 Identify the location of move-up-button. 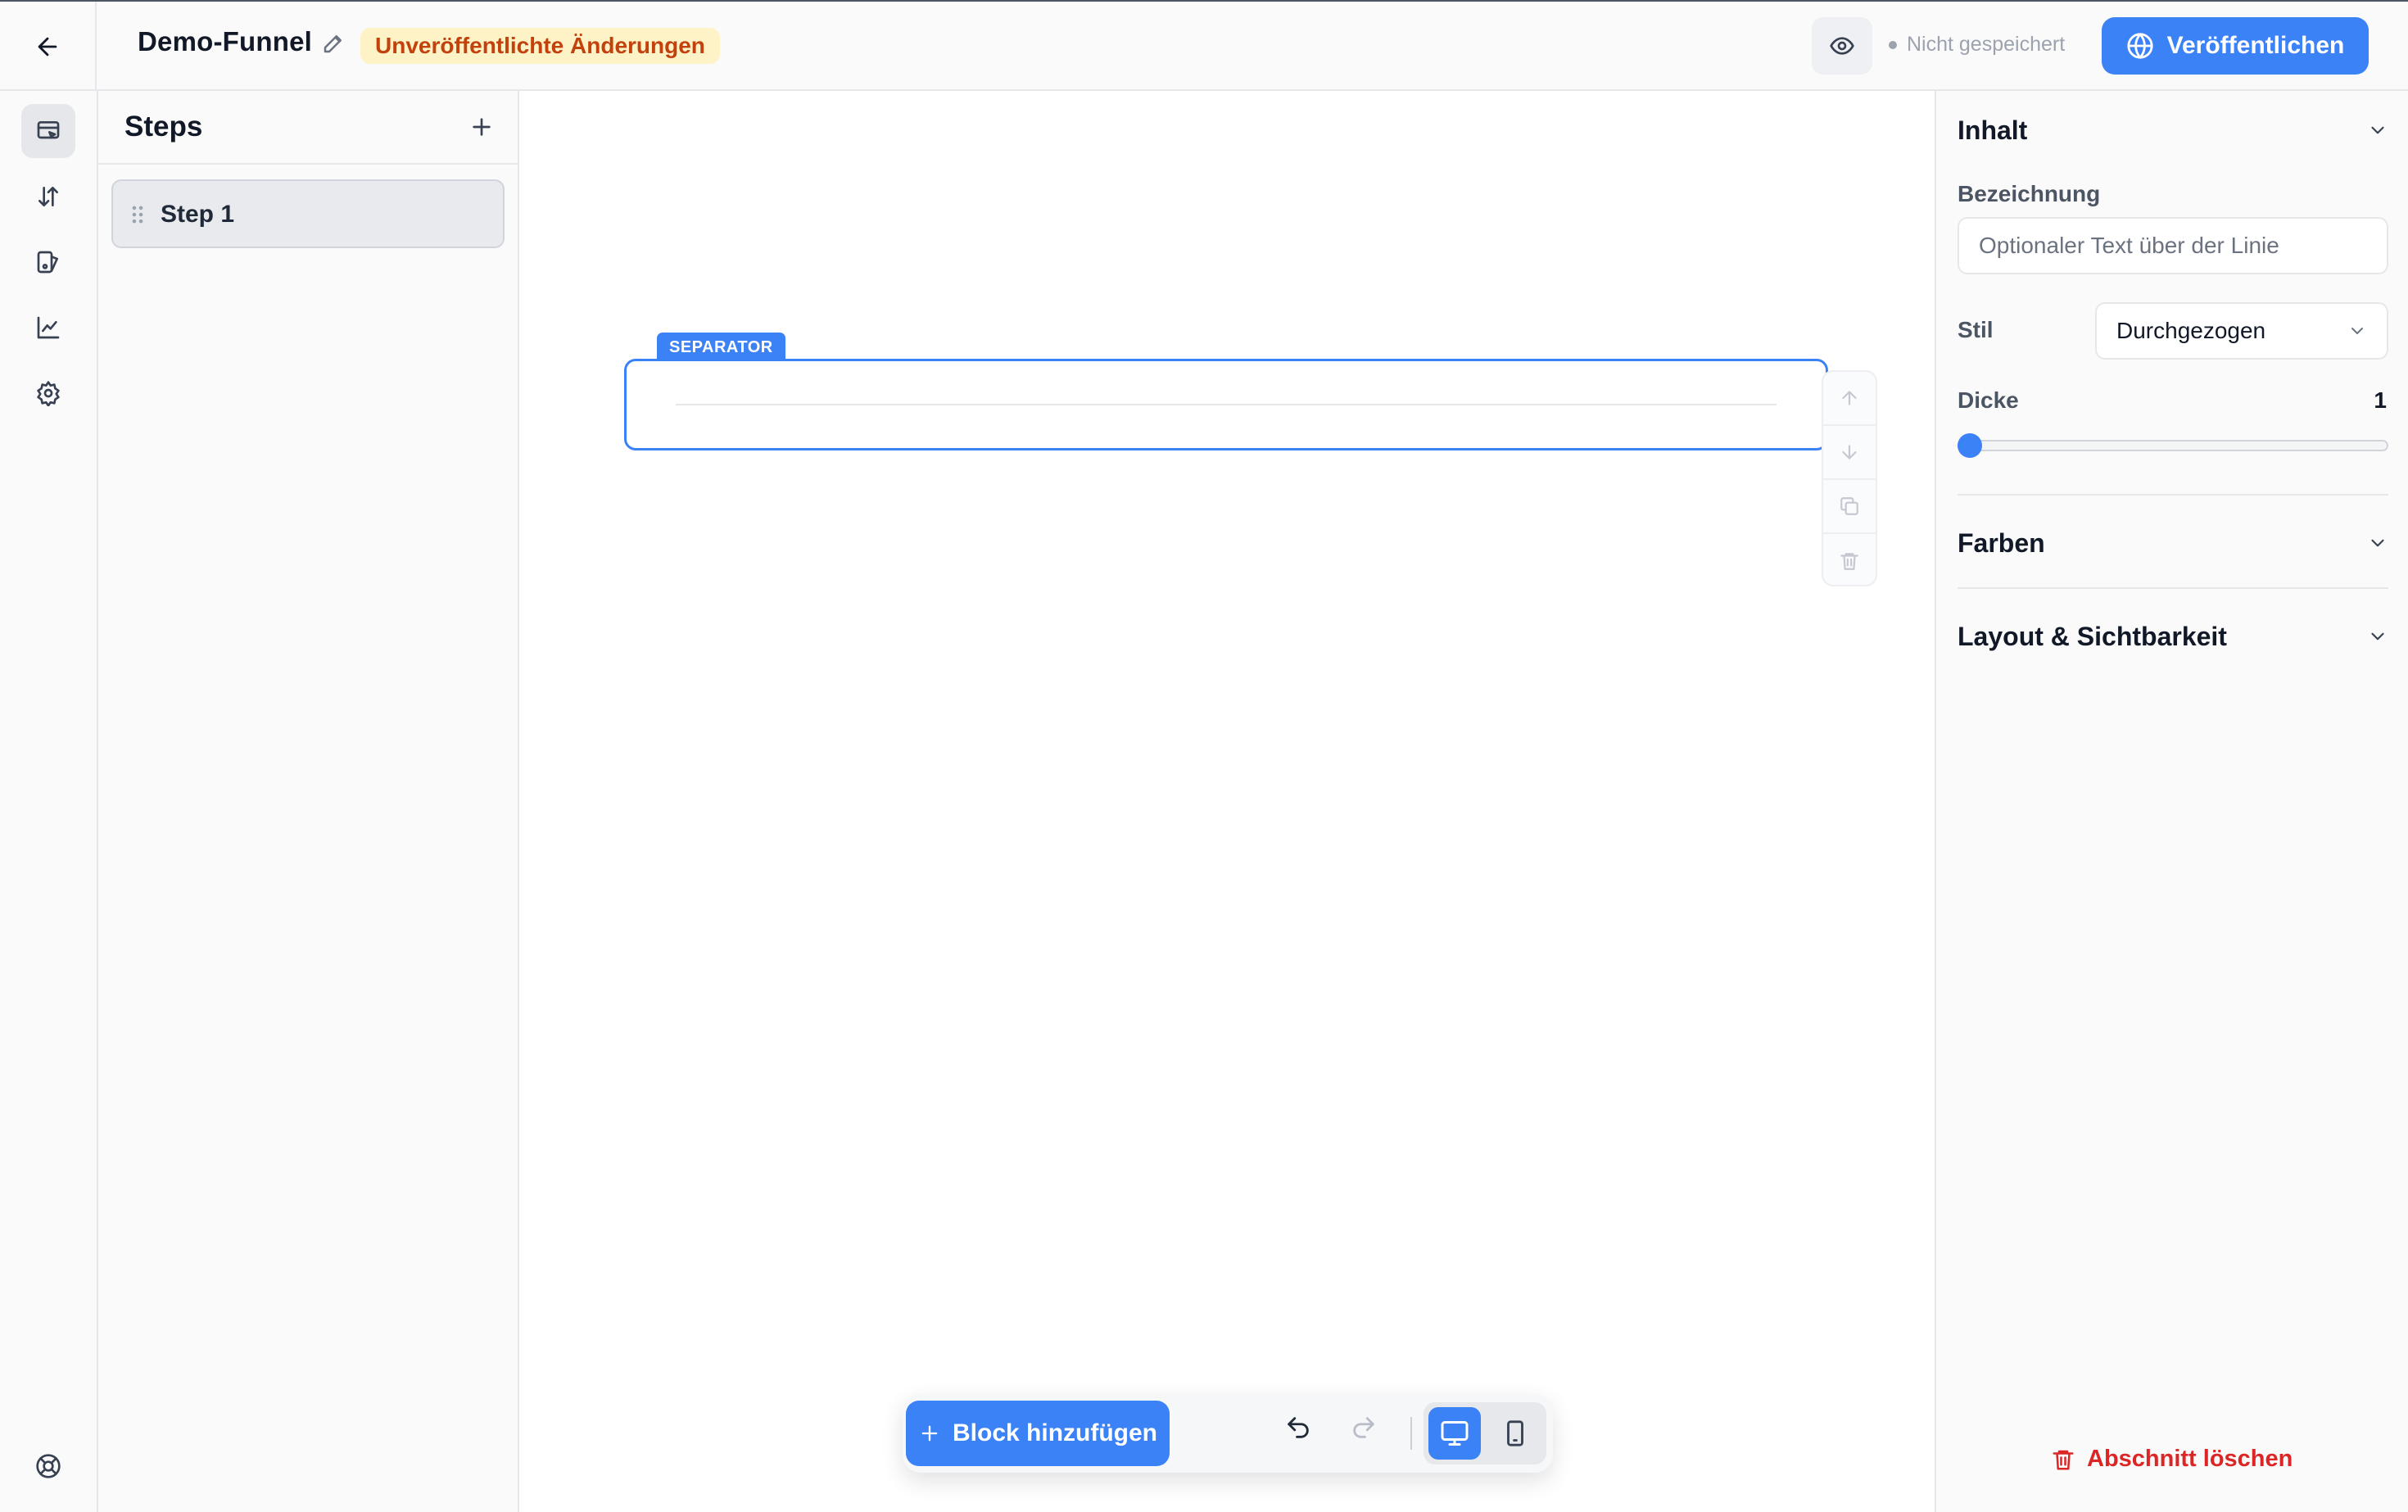
(1849, 399).